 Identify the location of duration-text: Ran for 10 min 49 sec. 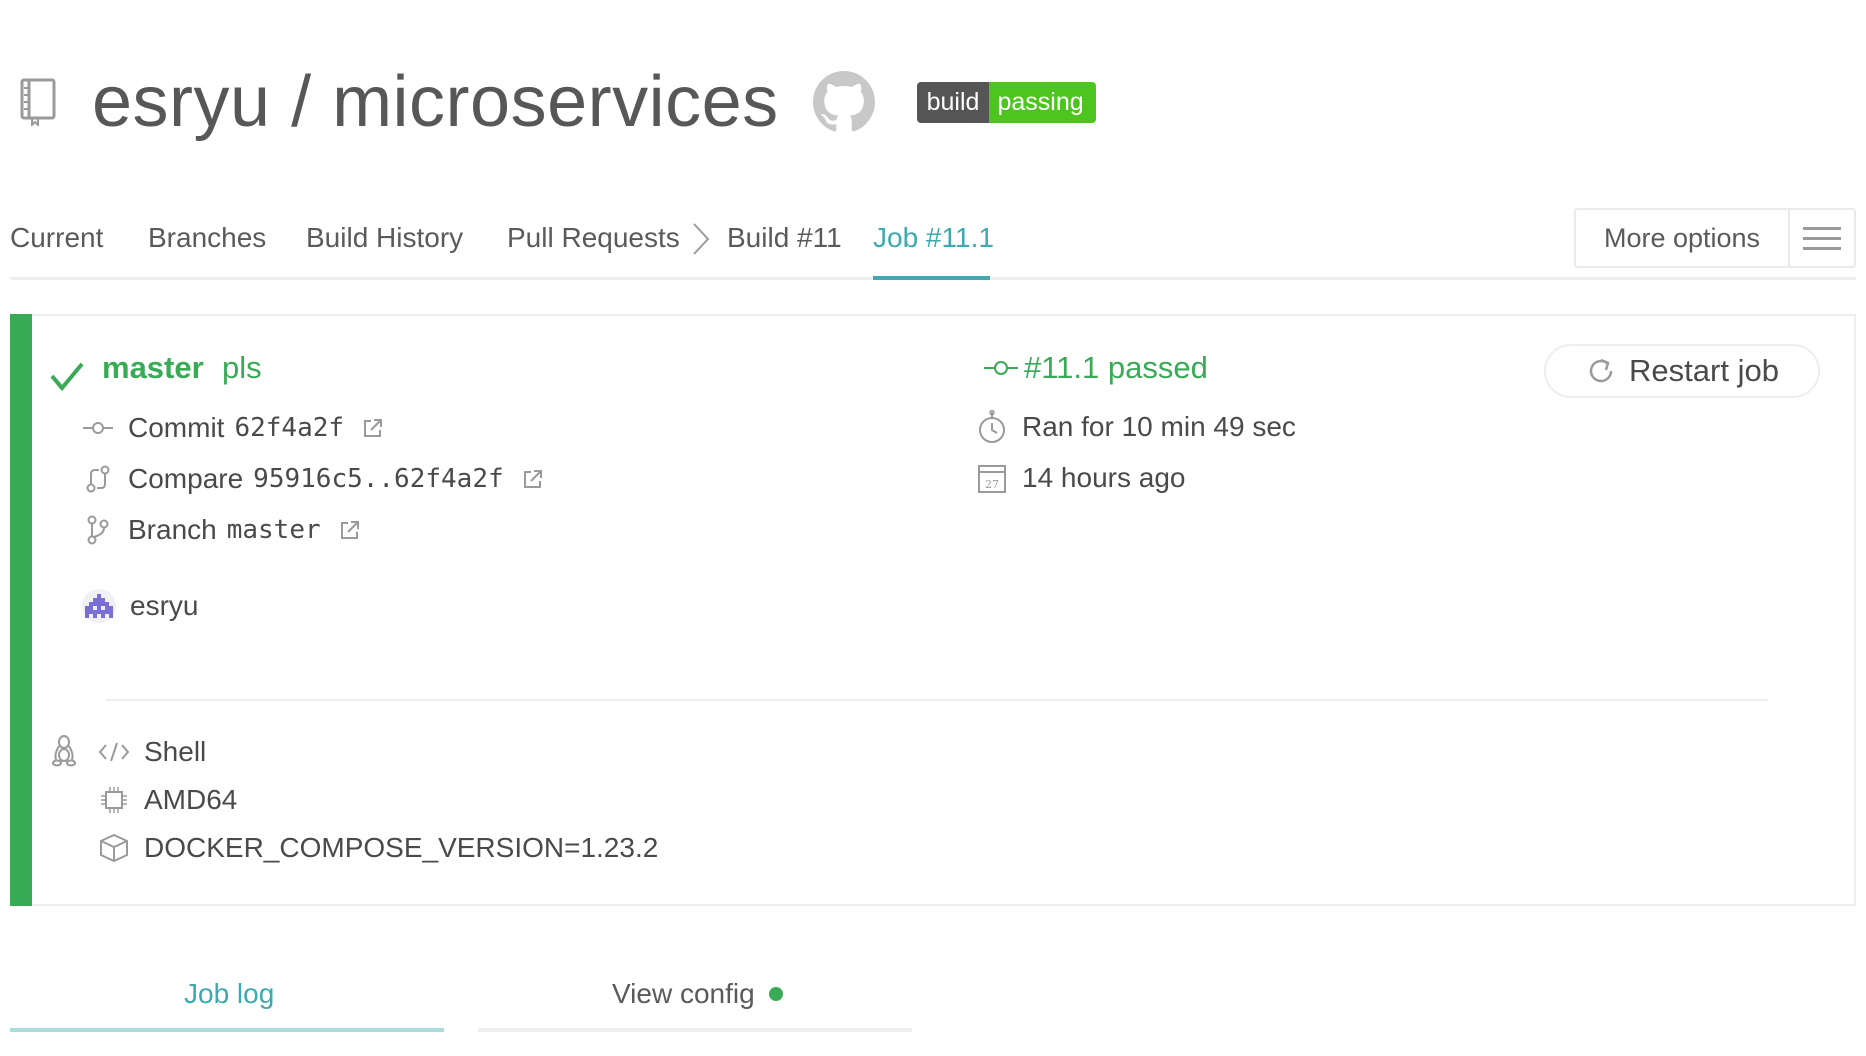
(1159, 426).